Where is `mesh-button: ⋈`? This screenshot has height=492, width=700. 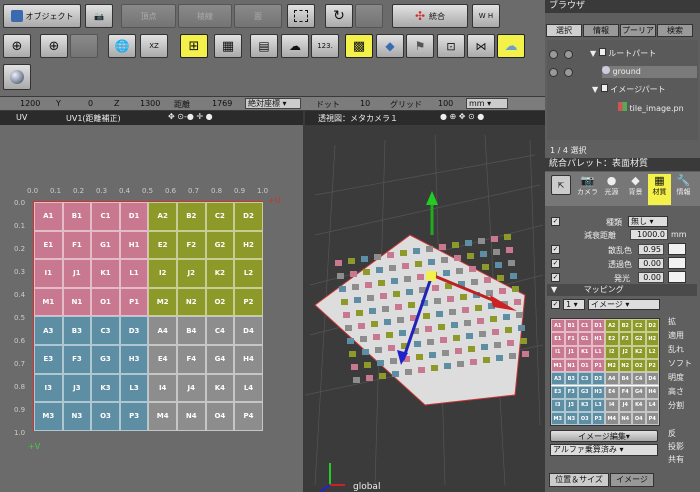
mesh-button: ⋈ is located at coordinates (481, 46).